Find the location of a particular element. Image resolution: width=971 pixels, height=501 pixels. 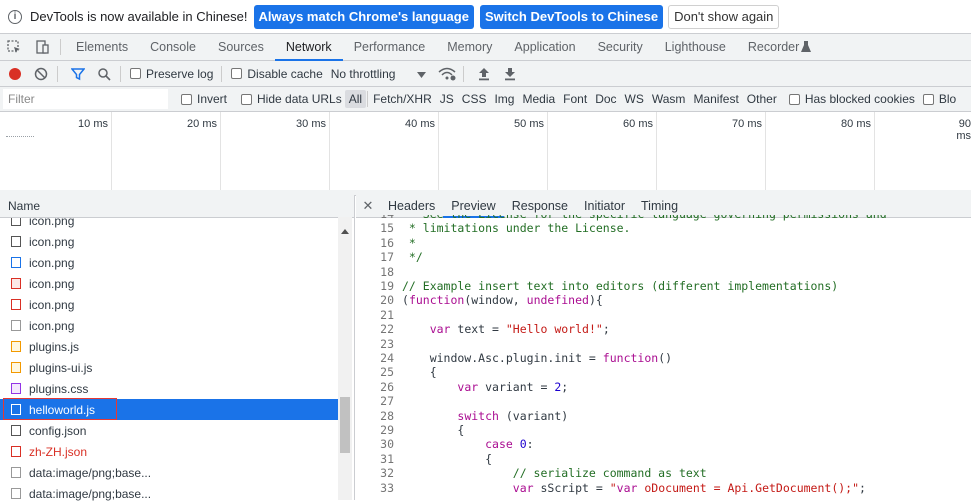

tab-recorder: Recorder is located at coordinates (769, 47).